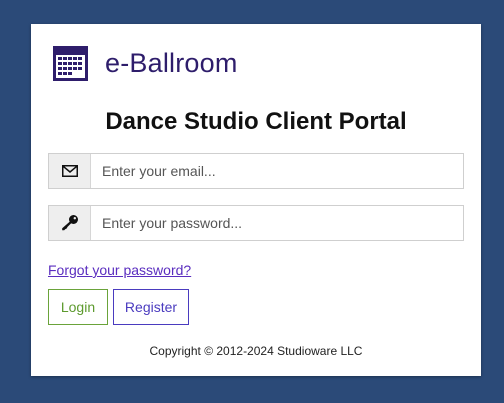 The height and width of the screenshot is (403, 504). Describe the element at coordinates (171, 63) in the screenshot. I see `brand-name: e-Ballroom` at that location.